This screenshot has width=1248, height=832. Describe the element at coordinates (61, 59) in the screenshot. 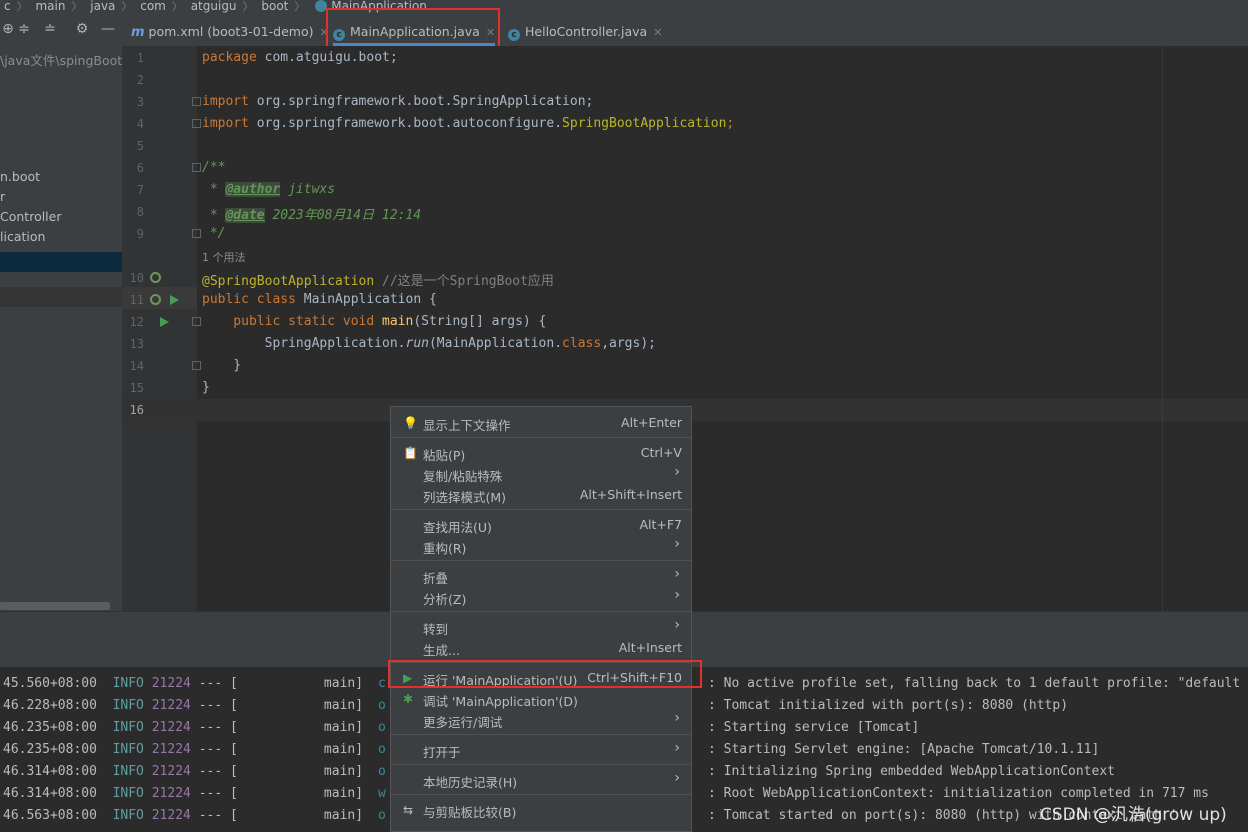

I see `project-path: \java文件\spingBoot-` at that location.